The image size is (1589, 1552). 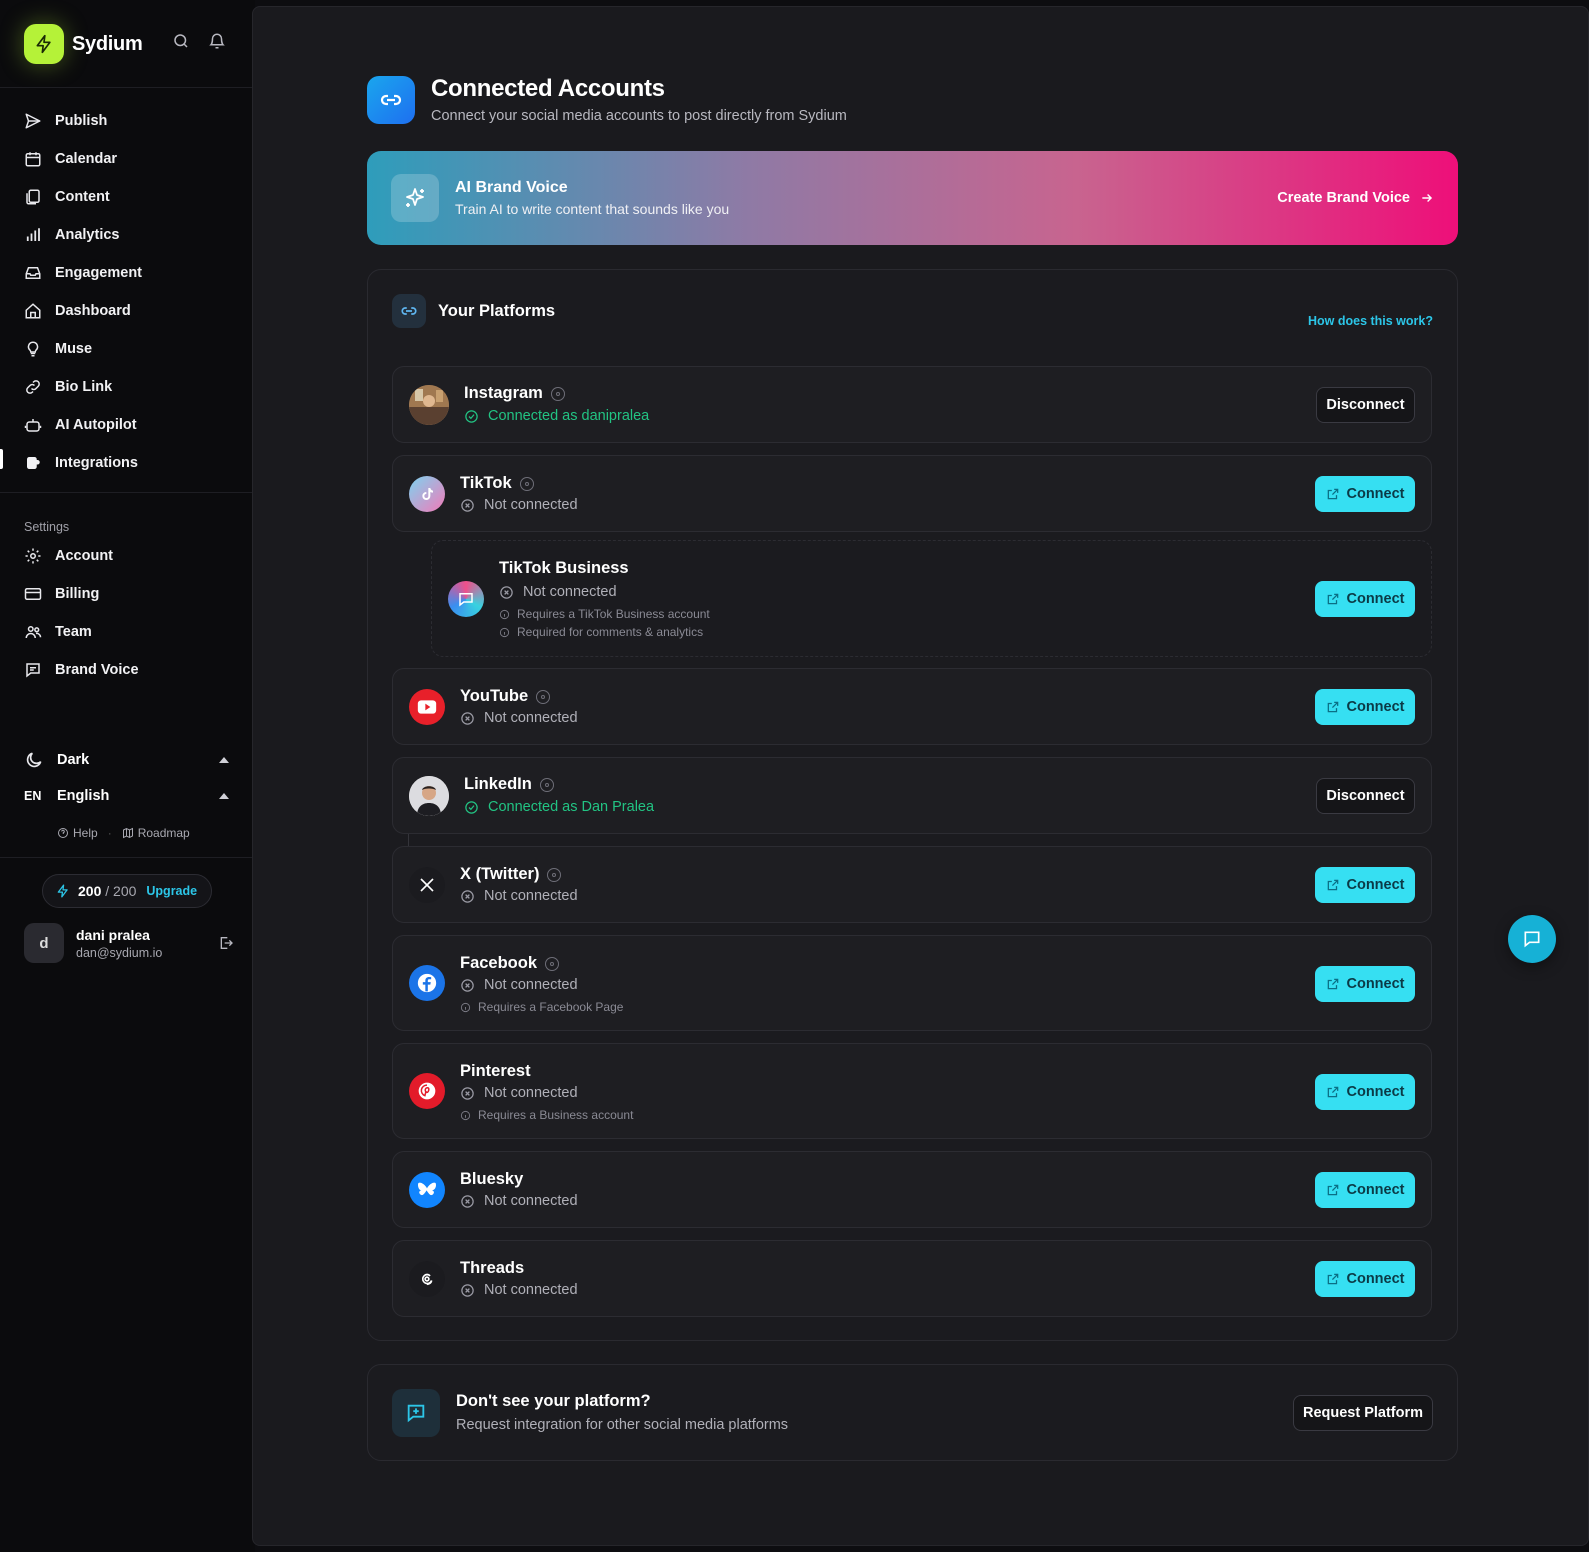 I want to click on youtube-icon, so click(x=427, y=707).